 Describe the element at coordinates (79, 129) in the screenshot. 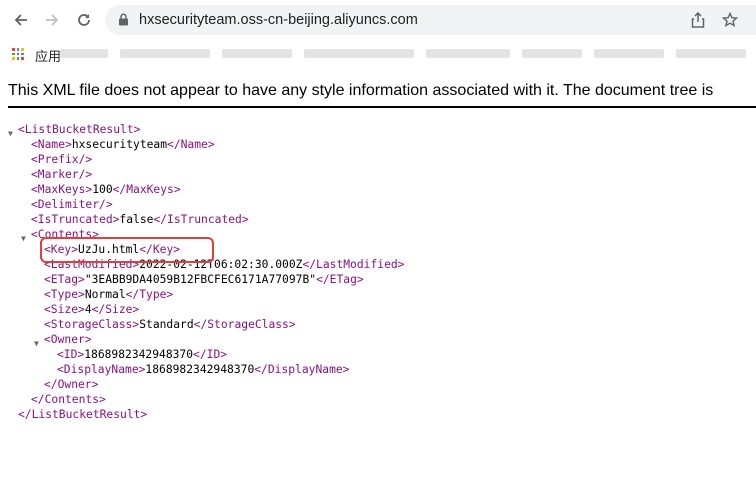

I see `xml-root-open: <ListBucketResult>` at that location.